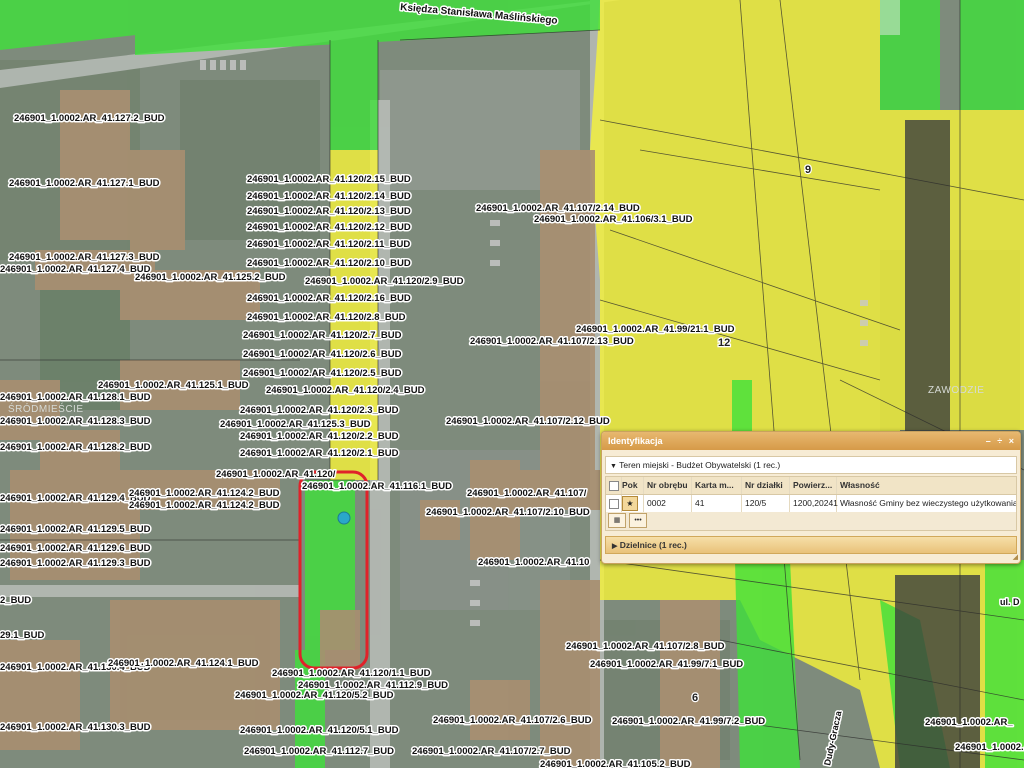 This screenshot has height=768, width=1024. Describe the element at coordinates (329, 211) in the screenshot. I see `parcel-label: 246901_1.0002.AR_41.120/2.13_BUD` at that location.